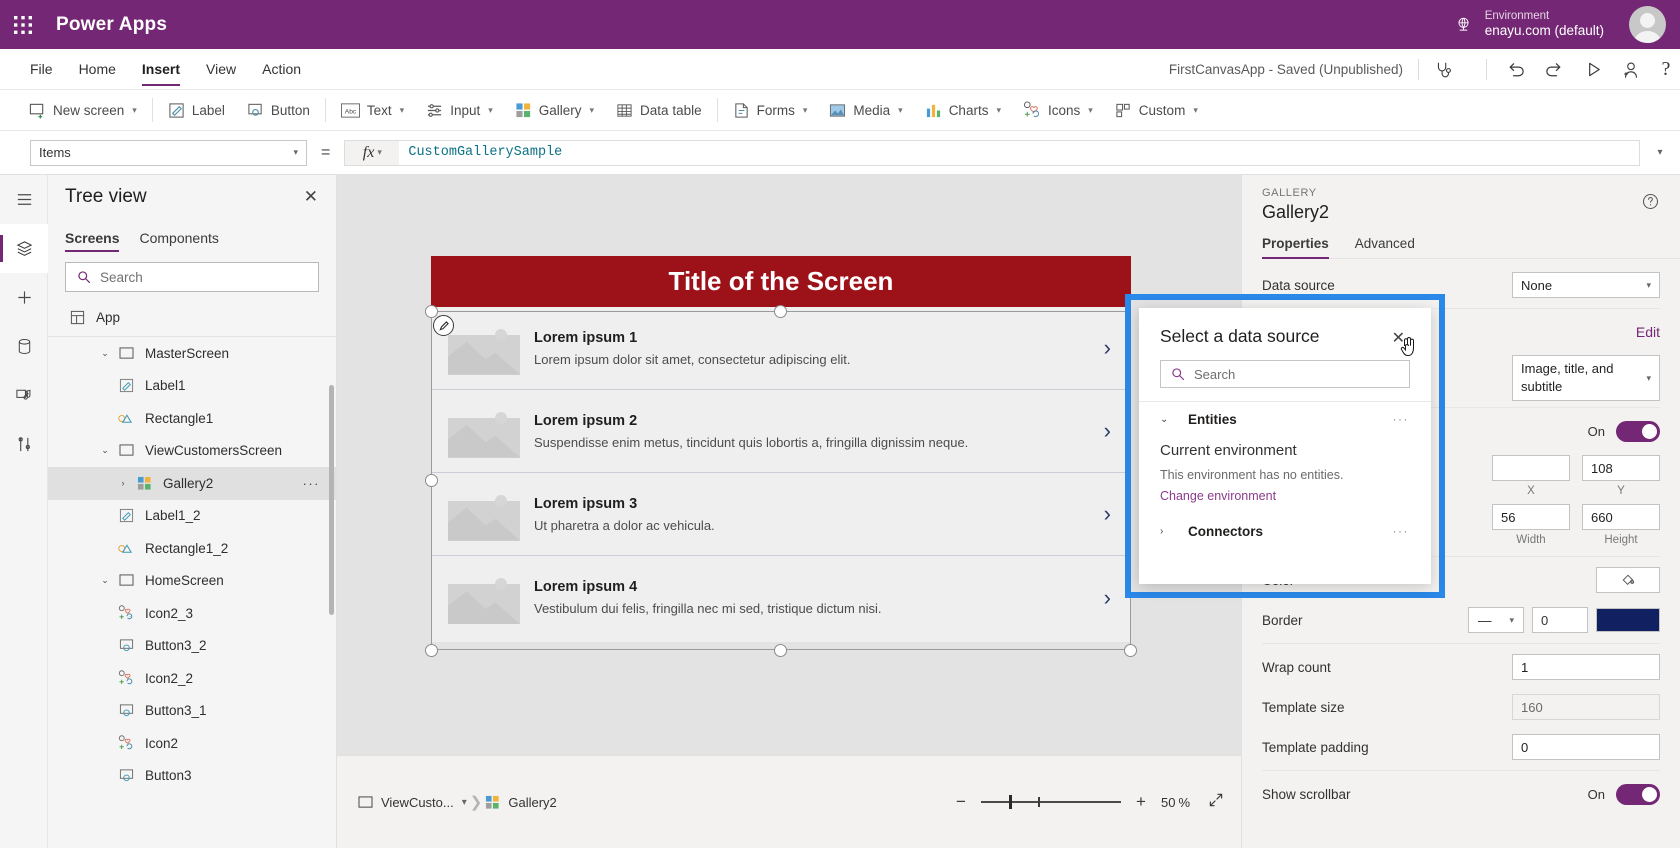 The height and width of the screenshot is (848, 1680). Describe the element at coordinates (24, 297) in the screenshot. I see `insert-plus-icon` at that location.